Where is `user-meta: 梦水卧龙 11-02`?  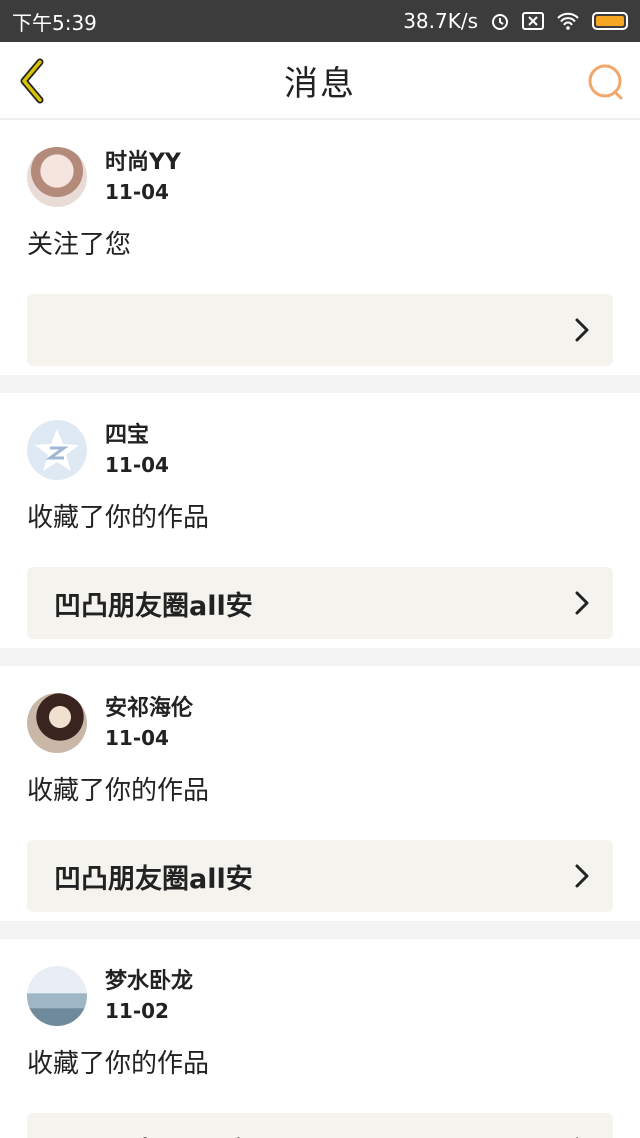
user-meta: 梦水卧龙 11-02 is located at coordinates (149, 996).